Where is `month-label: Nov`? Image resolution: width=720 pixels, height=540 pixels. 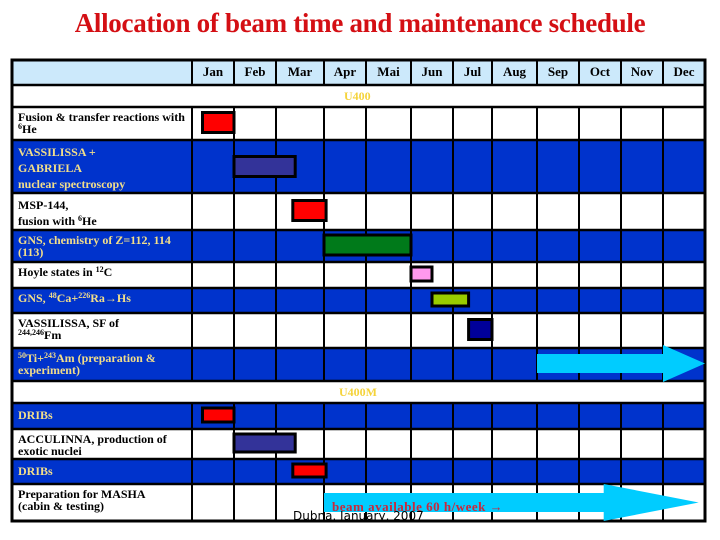
month-label: Nov is located at coordinates (642, 71).